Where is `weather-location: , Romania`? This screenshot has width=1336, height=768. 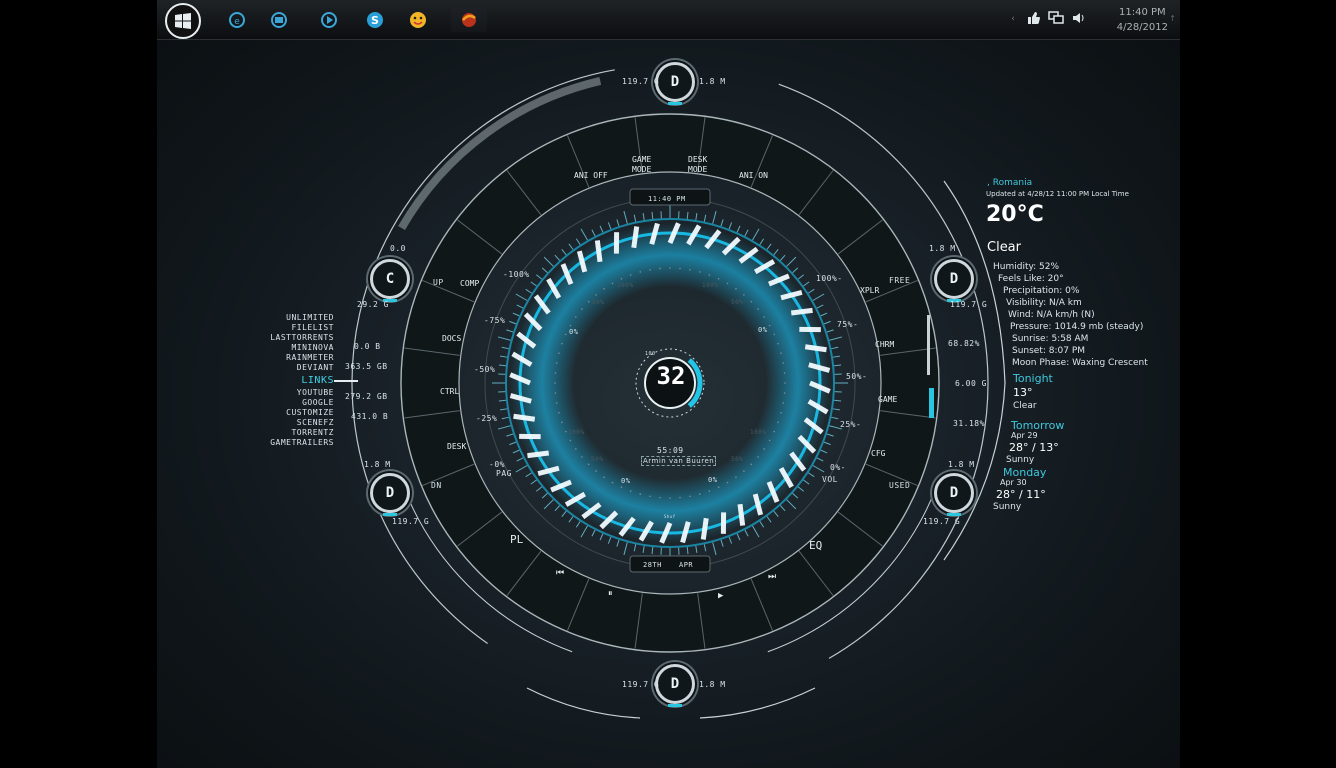 weather-location: , Romania is located at coordinates (1010, 183).